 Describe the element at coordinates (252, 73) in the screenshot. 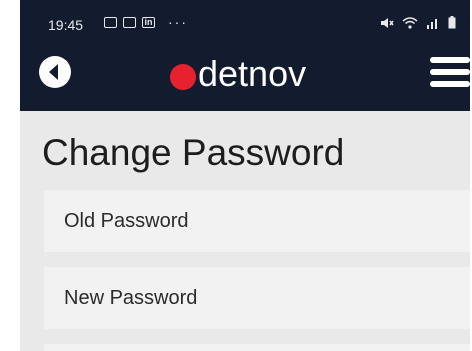

I see `brand-name: detnov` at that location.